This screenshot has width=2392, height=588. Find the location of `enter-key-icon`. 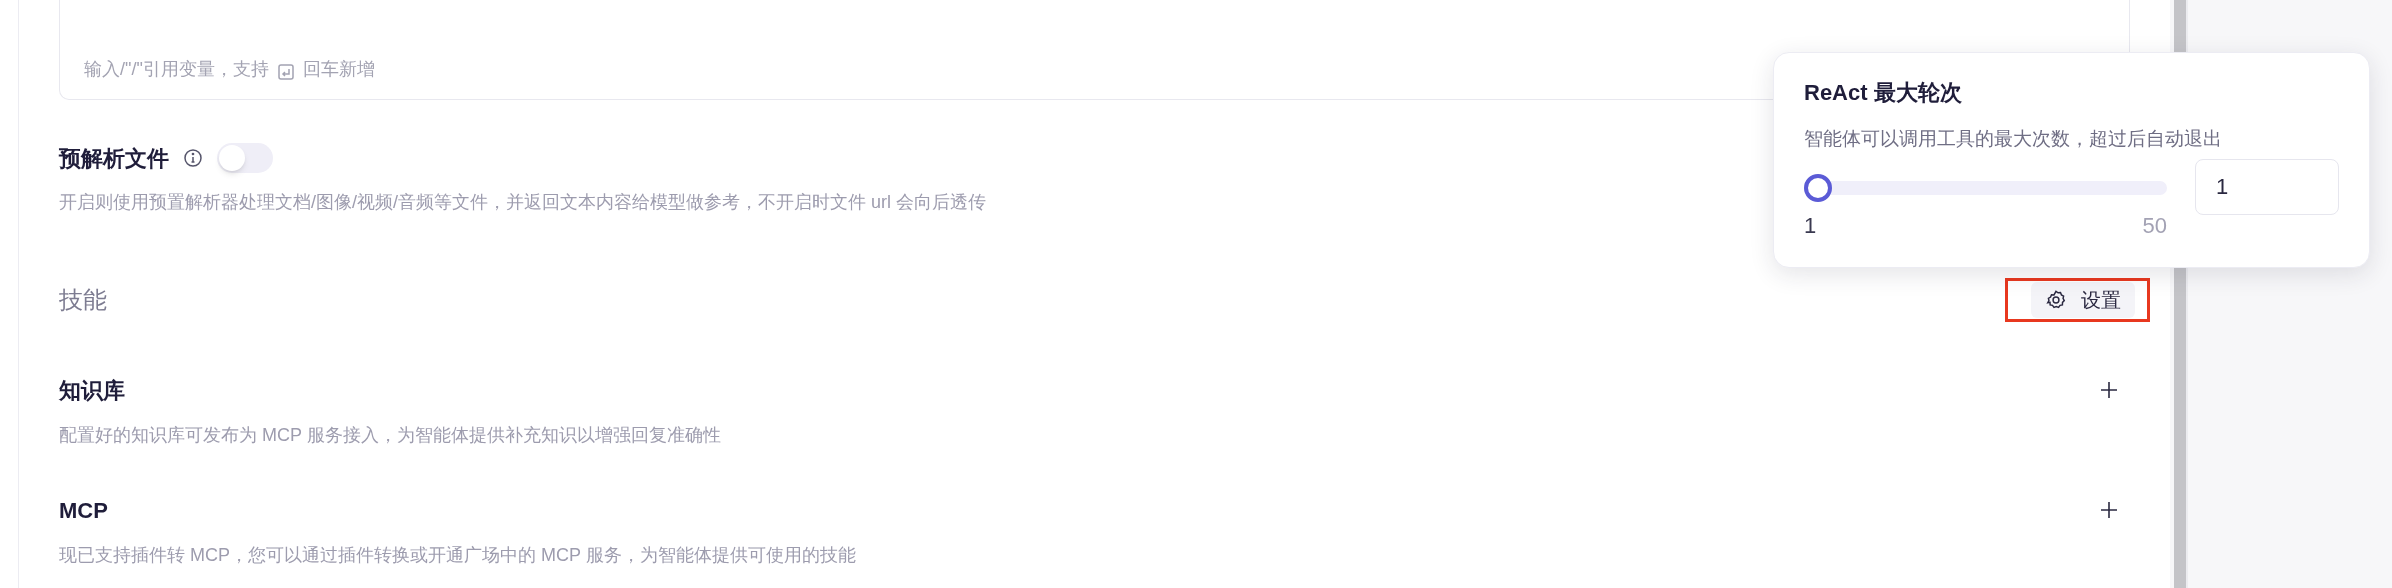

enter-key-icon is located at coordinates (285, 72).